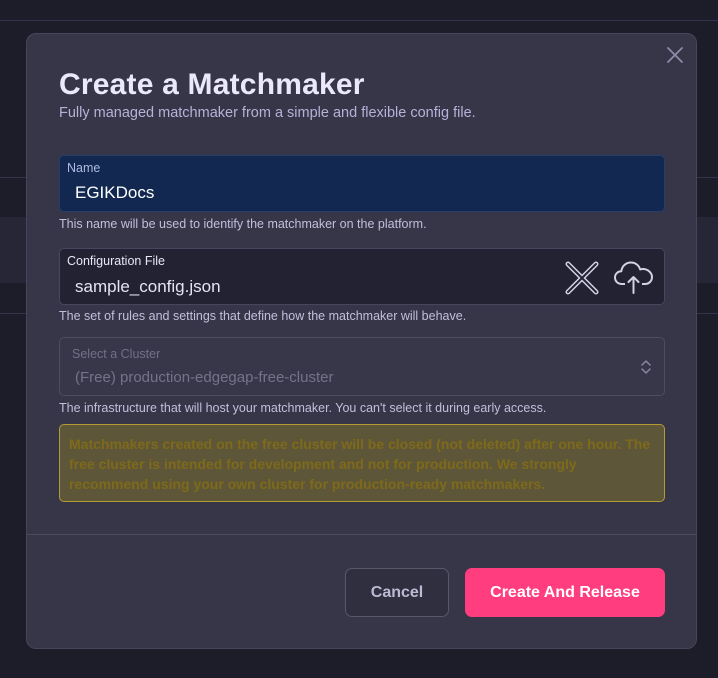 This screenshot has height=678, width=718. I want to click on close-icon, so click(675, 55).